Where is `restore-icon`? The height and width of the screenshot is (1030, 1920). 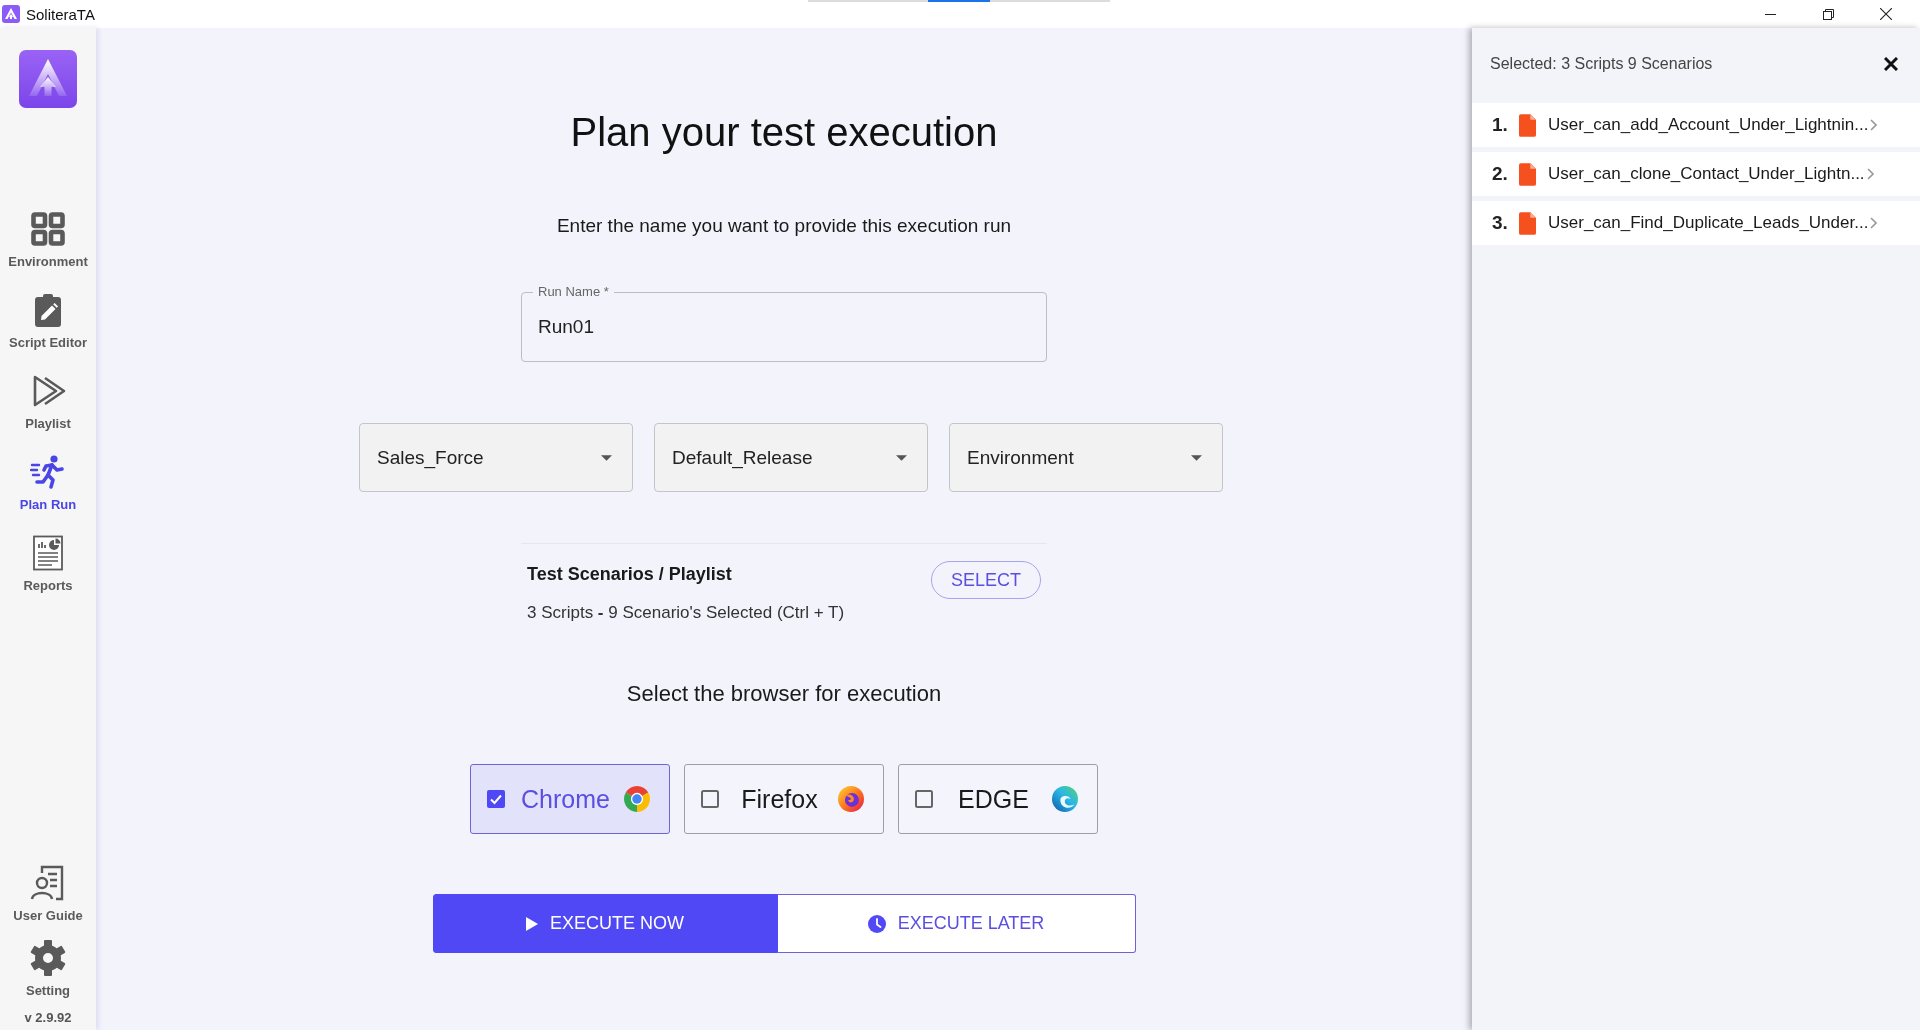 restore-icon is located at coordinates (1828, 14).